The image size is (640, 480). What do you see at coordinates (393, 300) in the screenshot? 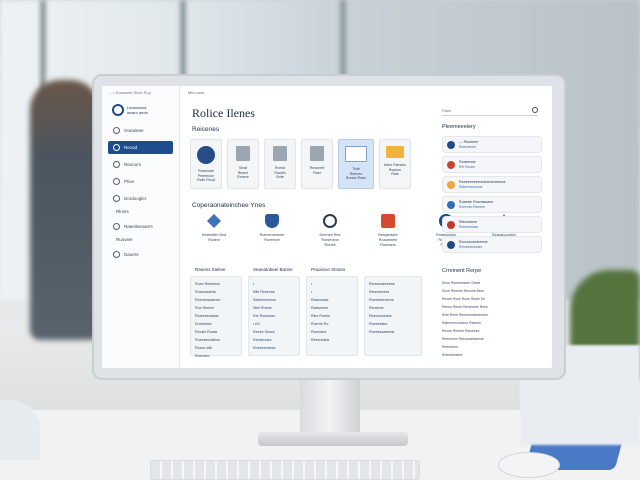
I see `link-row: Roeetoeeoerne` at bounding box center [393, 300].